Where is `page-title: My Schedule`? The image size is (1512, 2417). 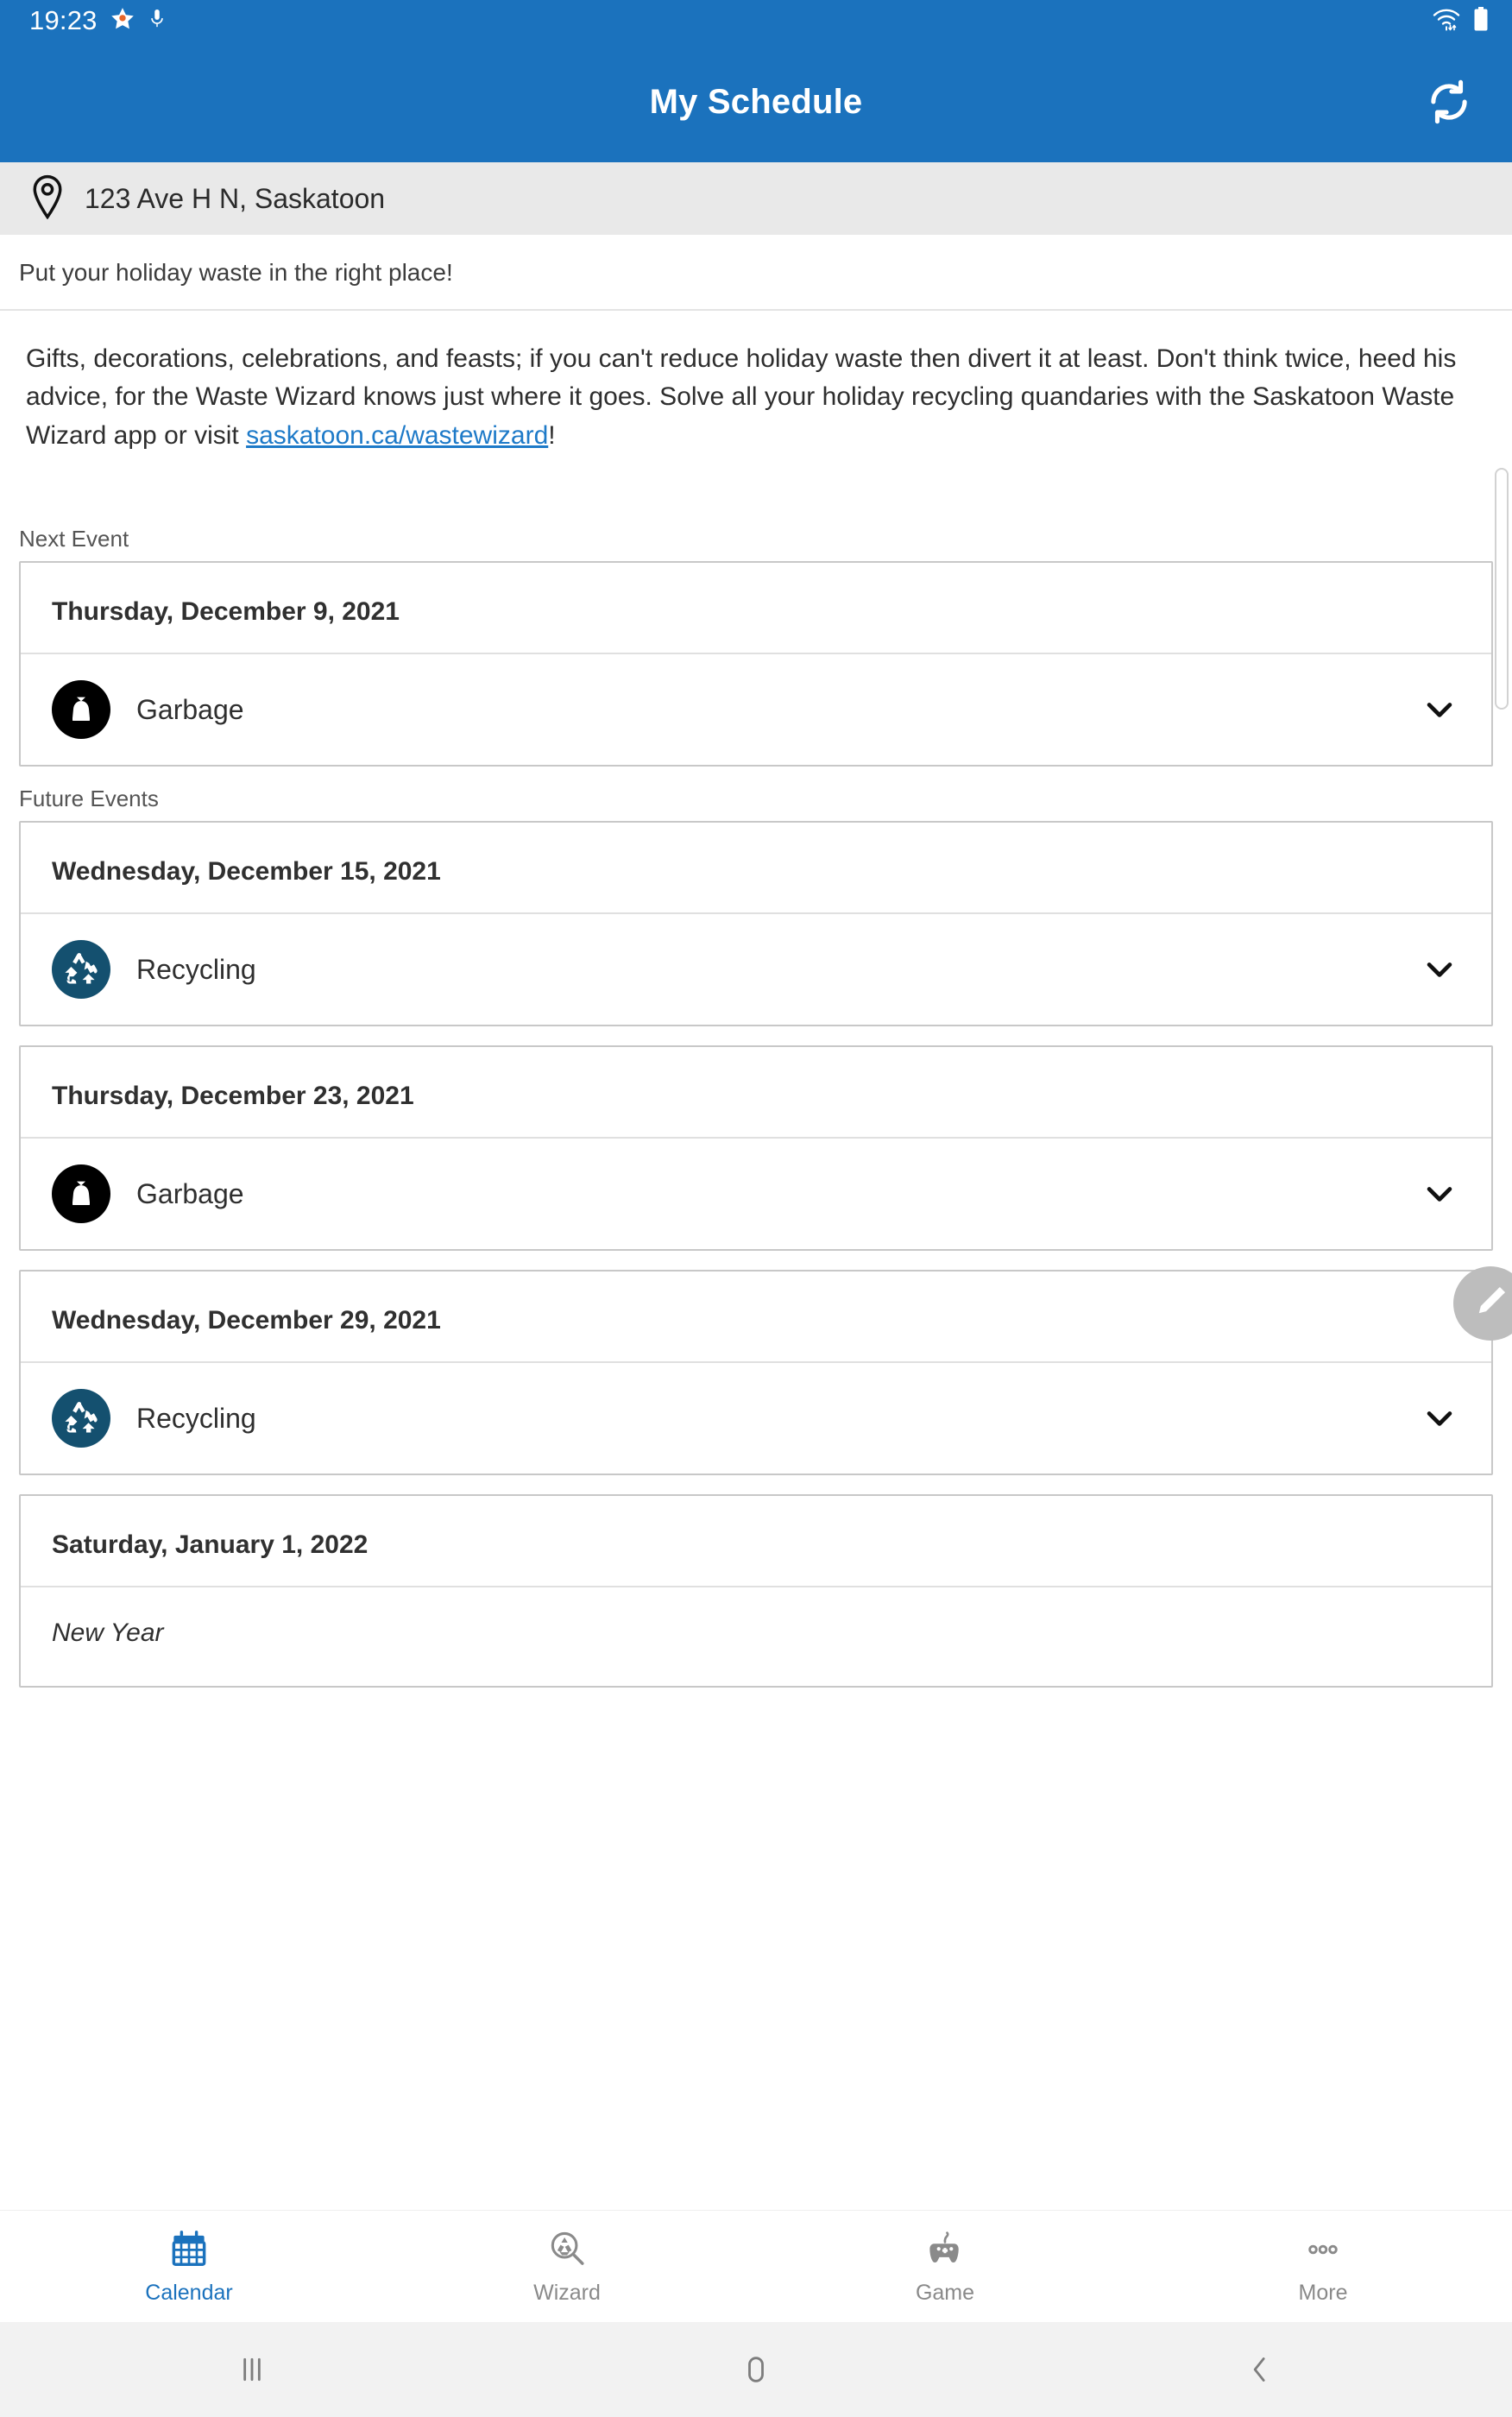
page-title: My Schedule is located at coordinates (756, 101).